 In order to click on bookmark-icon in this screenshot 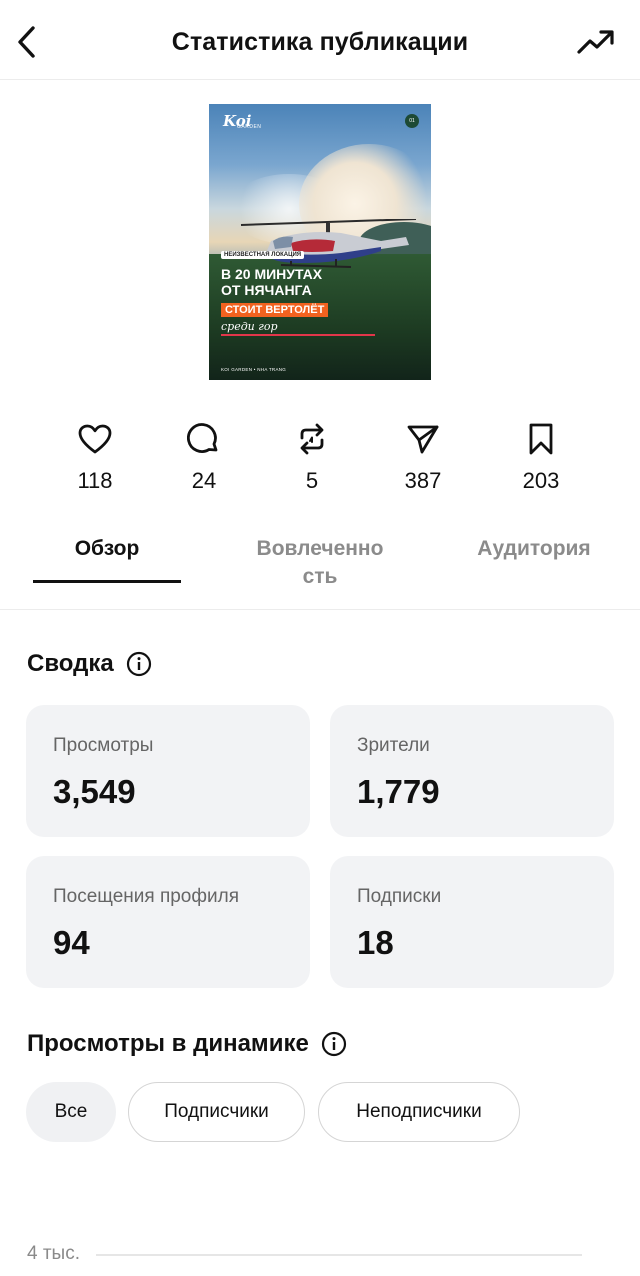, I will do `click(541, 439)`.